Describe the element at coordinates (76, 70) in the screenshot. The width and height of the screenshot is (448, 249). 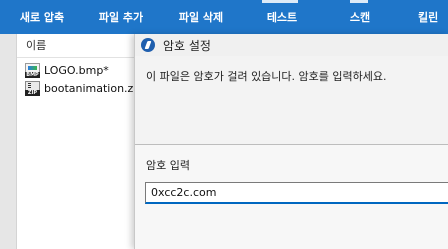
I see `file-name: LOGO.bmp*` at that location.